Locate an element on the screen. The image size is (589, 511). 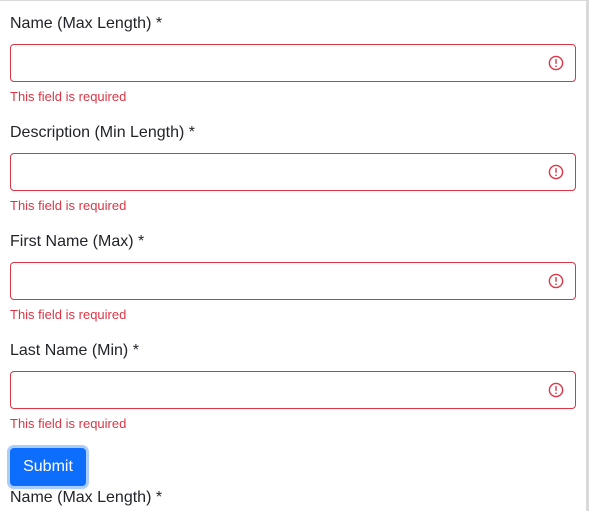
first-name-input is located at coordinates (293, 281).